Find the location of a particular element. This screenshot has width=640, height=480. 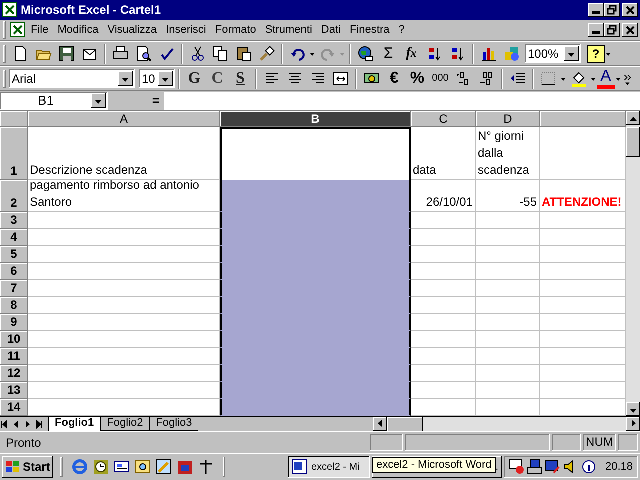

select-all-button is located at coordinates (14, 119).